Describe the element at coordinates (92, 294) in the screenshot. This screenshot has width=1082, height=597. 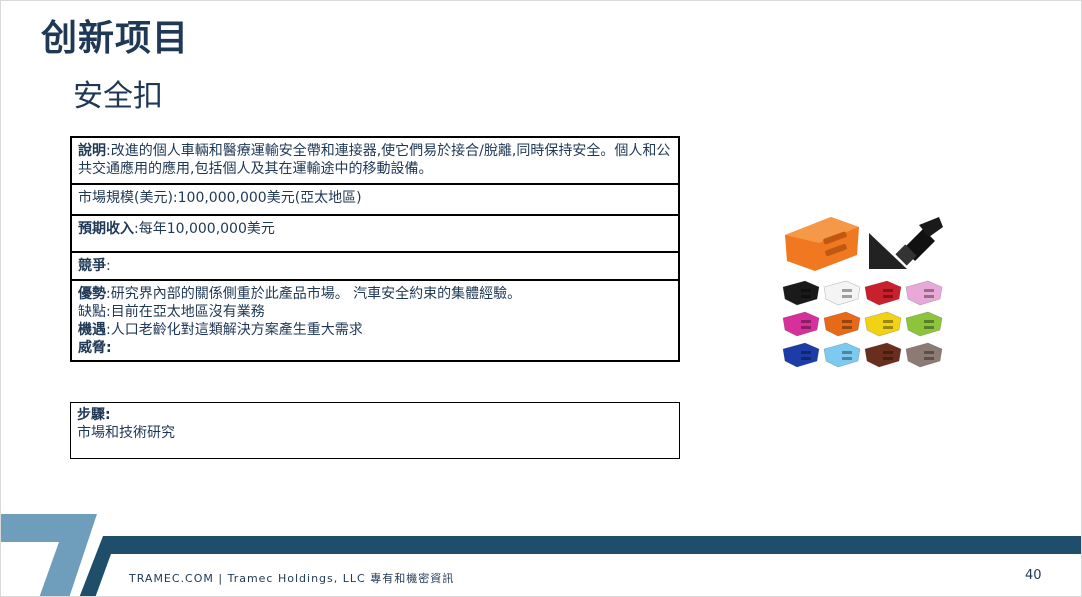
I see `strengths-label: 優勢` at that location.